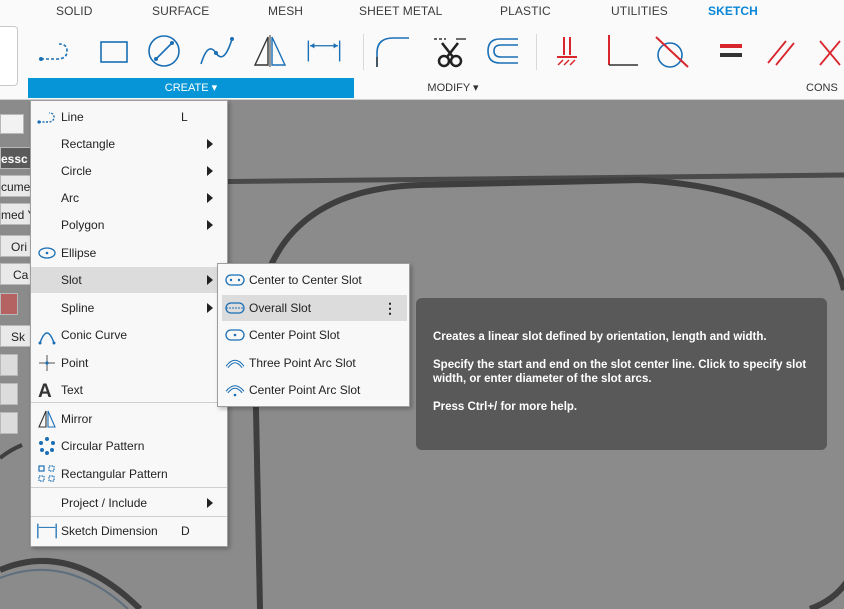 The width and height of the screenshot is (844, 609). What do you see at coordinates (302, 363) in the screenshot?
I see `submenu-item-label: Three Point Arc Slot` at bounding box center [302, 363].